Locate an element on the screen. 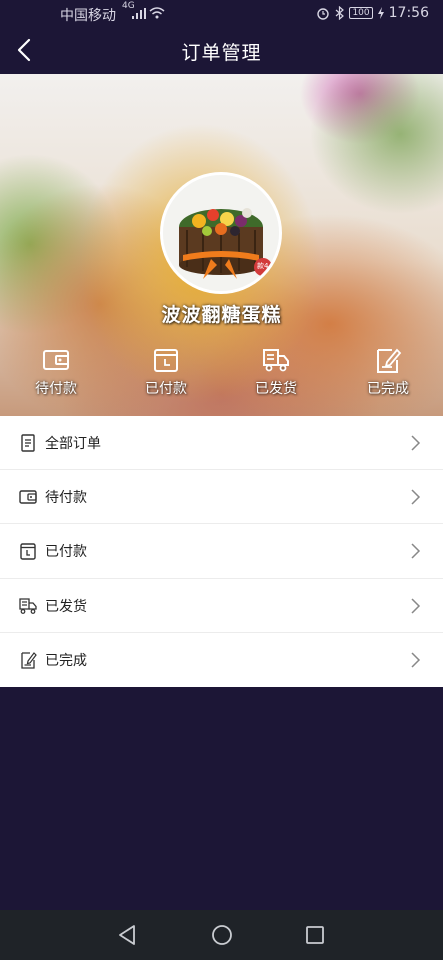  status-paid: 已付款 is located at coordinates (166, 372).